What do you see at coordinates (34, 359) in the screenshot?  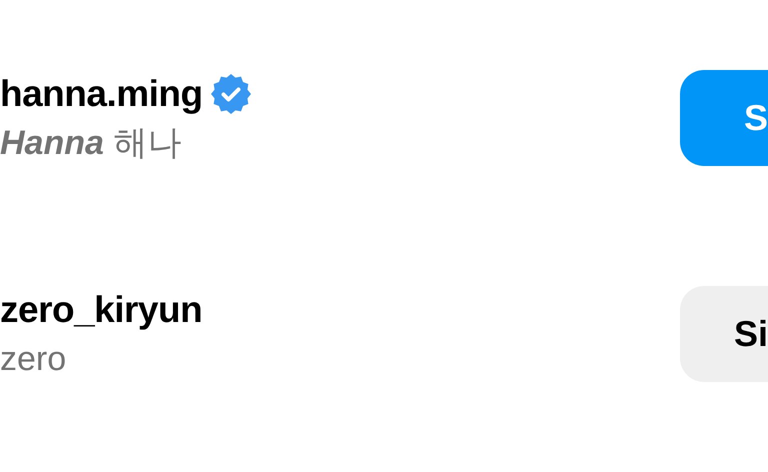 I see `display-name: zero` at bounding box center [34, 359].